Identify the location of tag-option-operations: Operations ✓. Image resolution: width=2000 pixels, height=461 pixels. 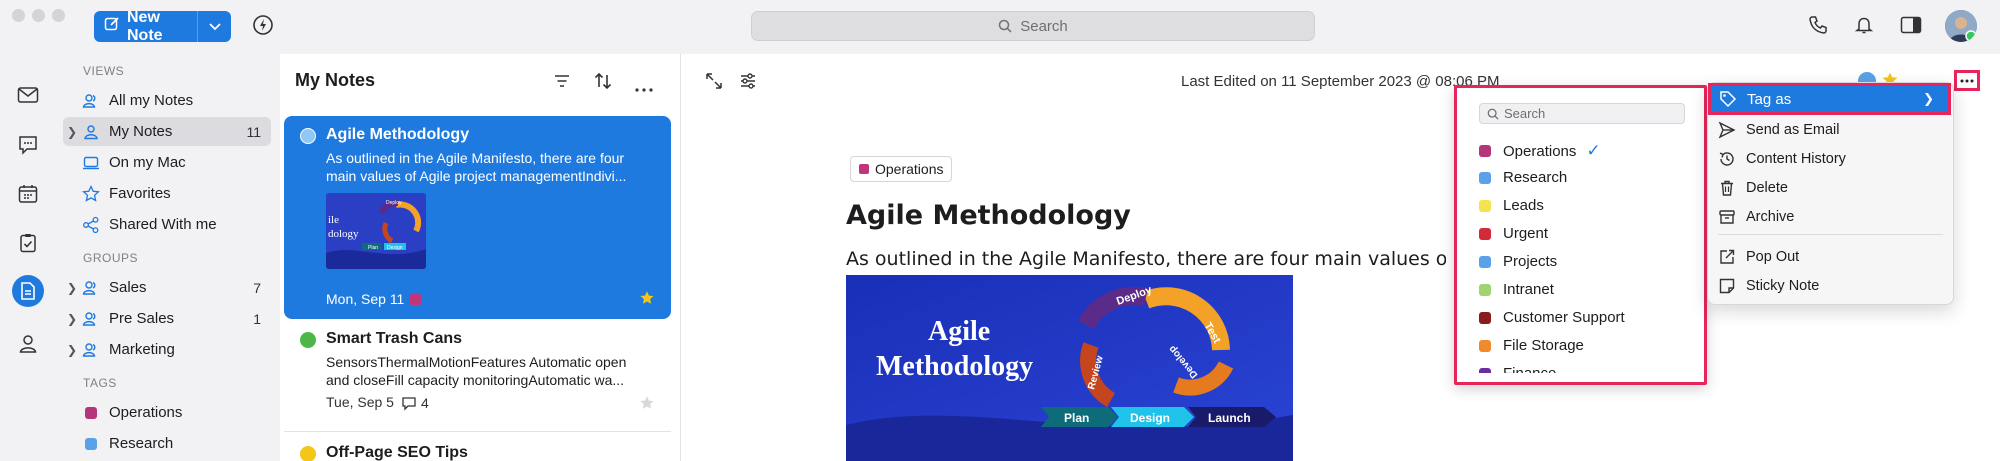
(1540, 151).